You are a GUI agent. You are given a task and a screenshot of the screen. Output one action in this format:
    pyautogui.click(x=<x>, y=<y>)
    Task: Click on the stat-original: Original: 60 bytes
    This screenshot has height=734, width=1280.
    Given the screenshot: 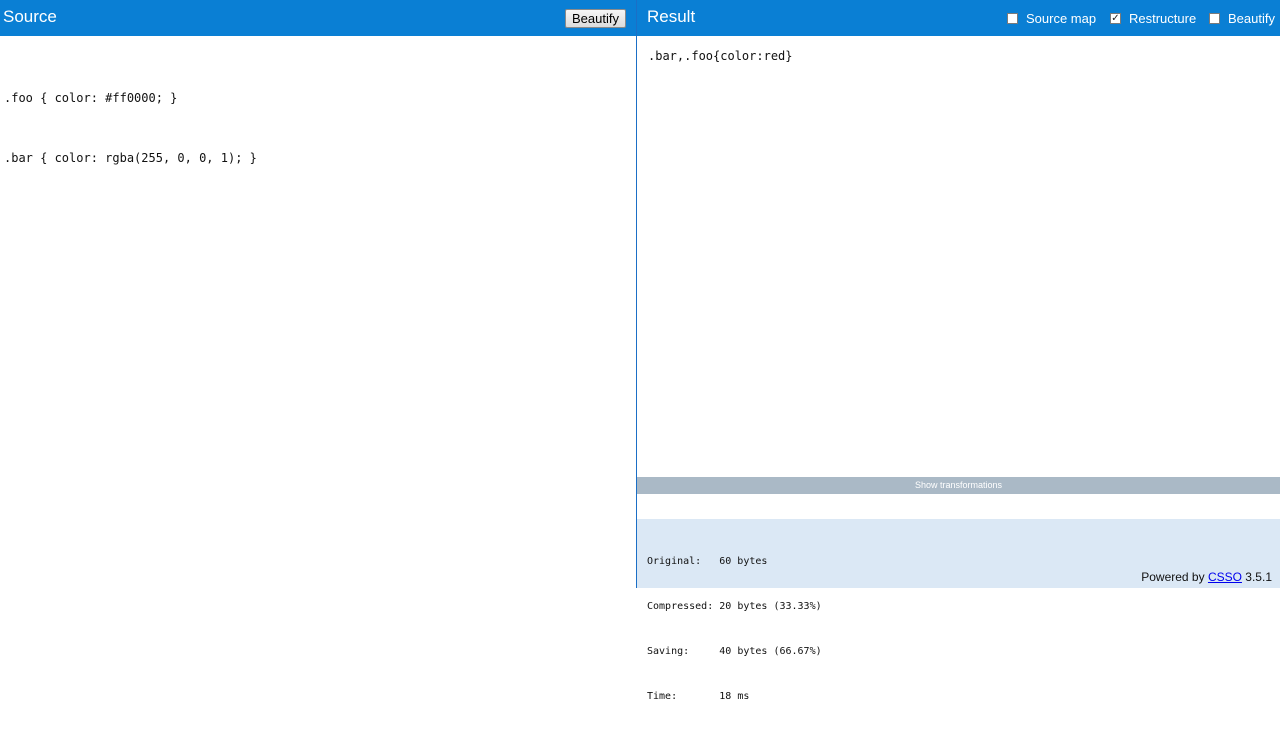 What is the action you would take?
    pyautogui.click(x=707, y=561)
    